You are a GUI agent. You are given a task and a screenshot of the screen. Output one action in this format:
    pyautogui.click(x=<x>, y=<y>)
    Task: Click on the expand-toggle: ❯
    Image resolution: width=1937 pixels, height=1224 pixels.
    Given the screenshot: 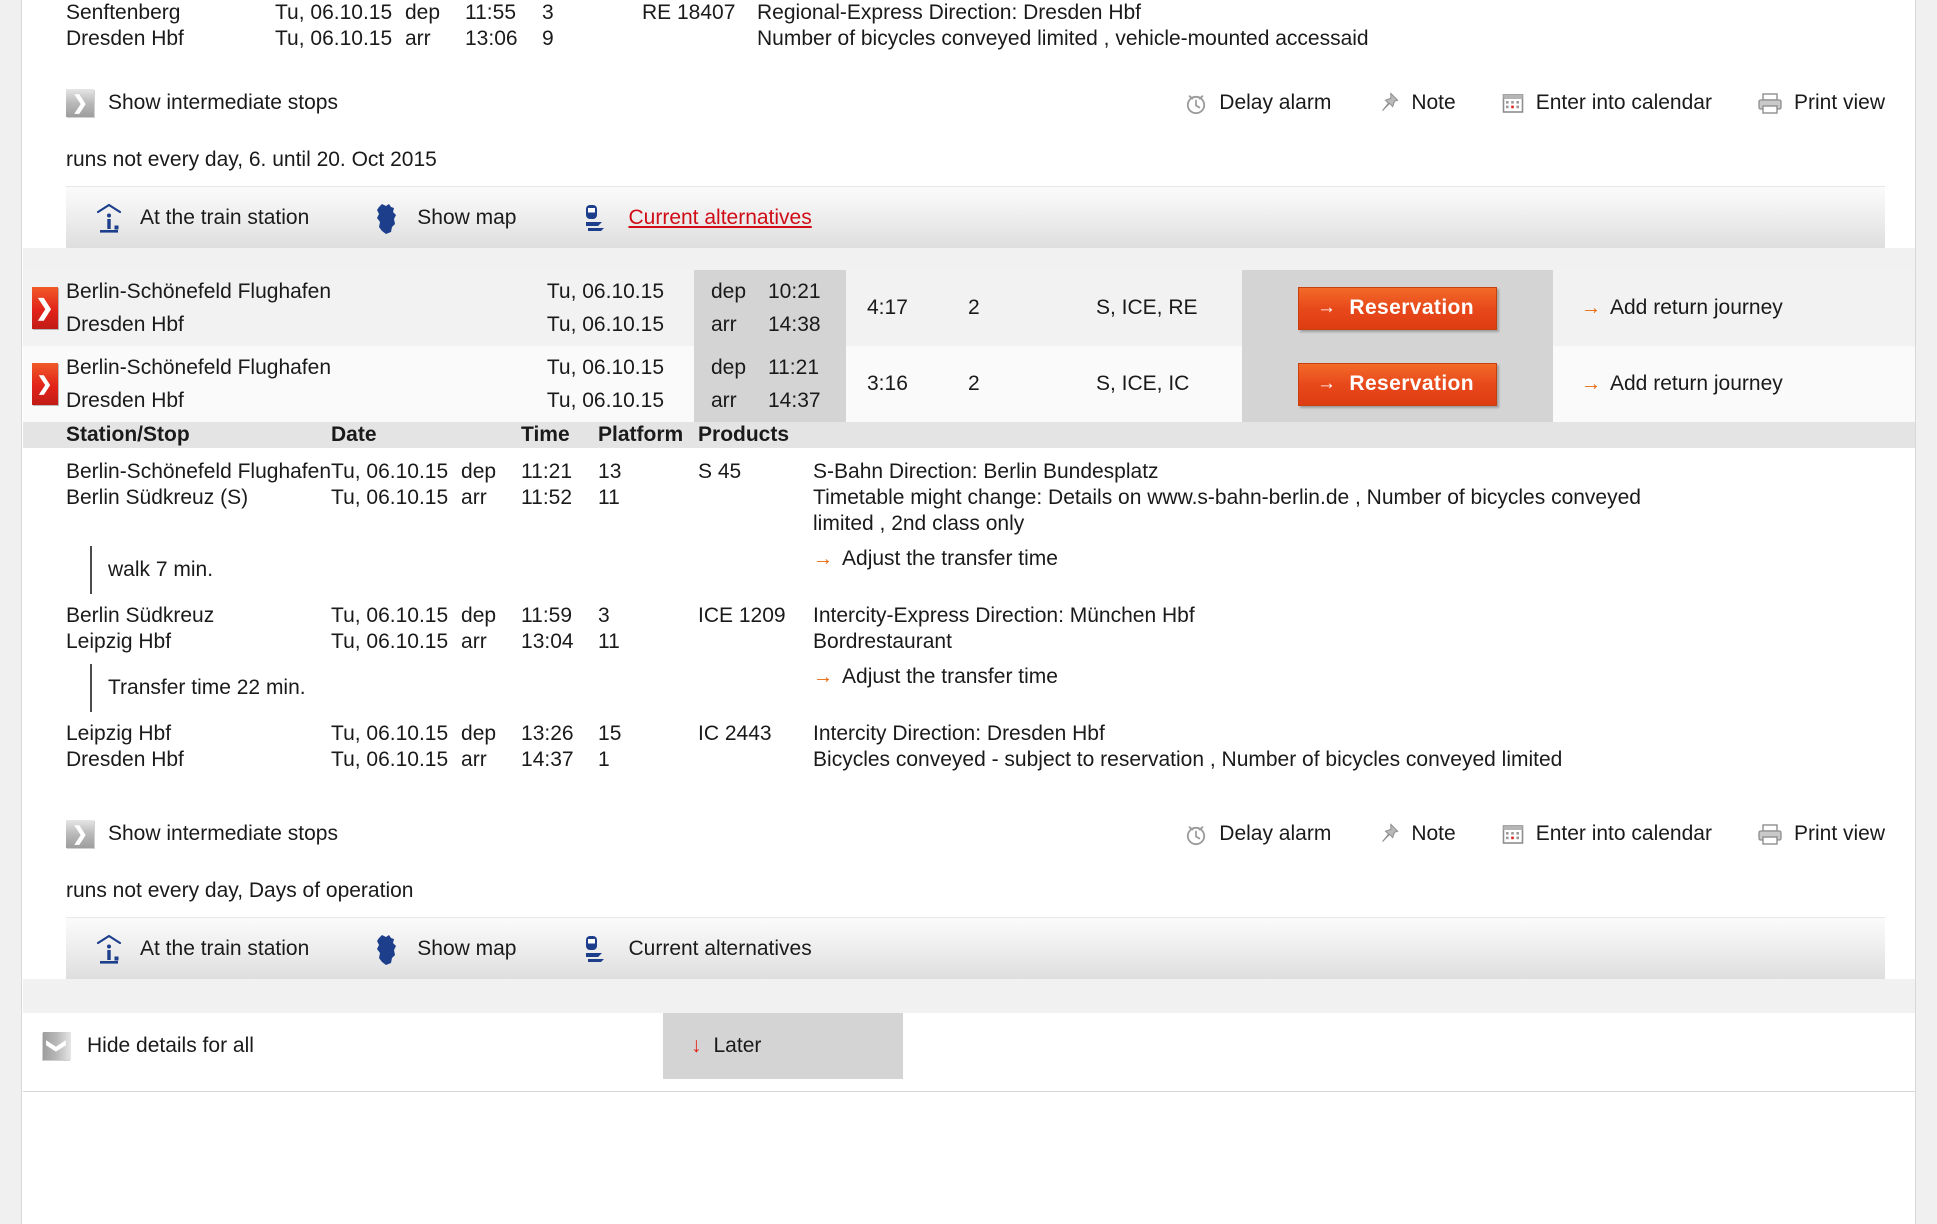 What is the action you would take?
    pyautogui.click(x=44, y=308)
    